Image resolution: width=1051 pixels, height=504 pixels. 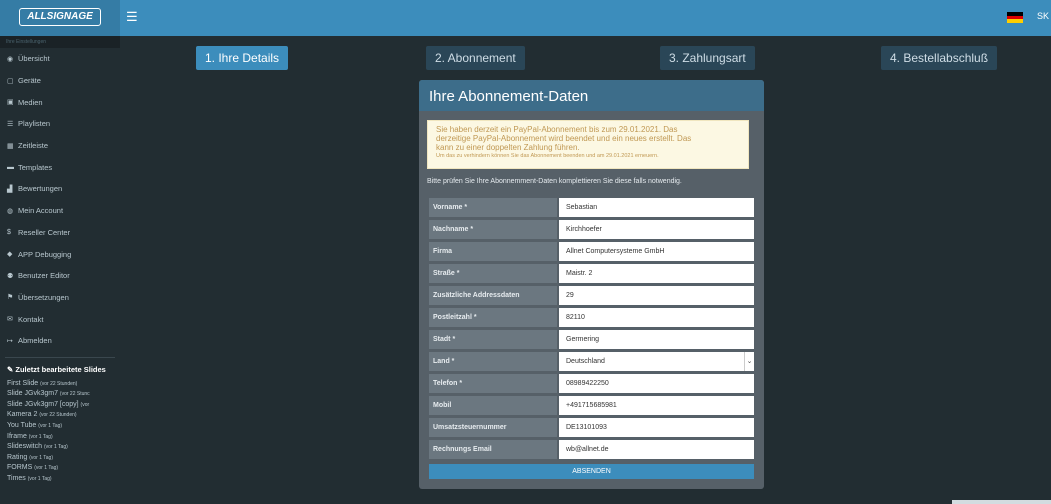 I want to click on sidebar-item-label: Mein Account, so click(x=41, y=211).